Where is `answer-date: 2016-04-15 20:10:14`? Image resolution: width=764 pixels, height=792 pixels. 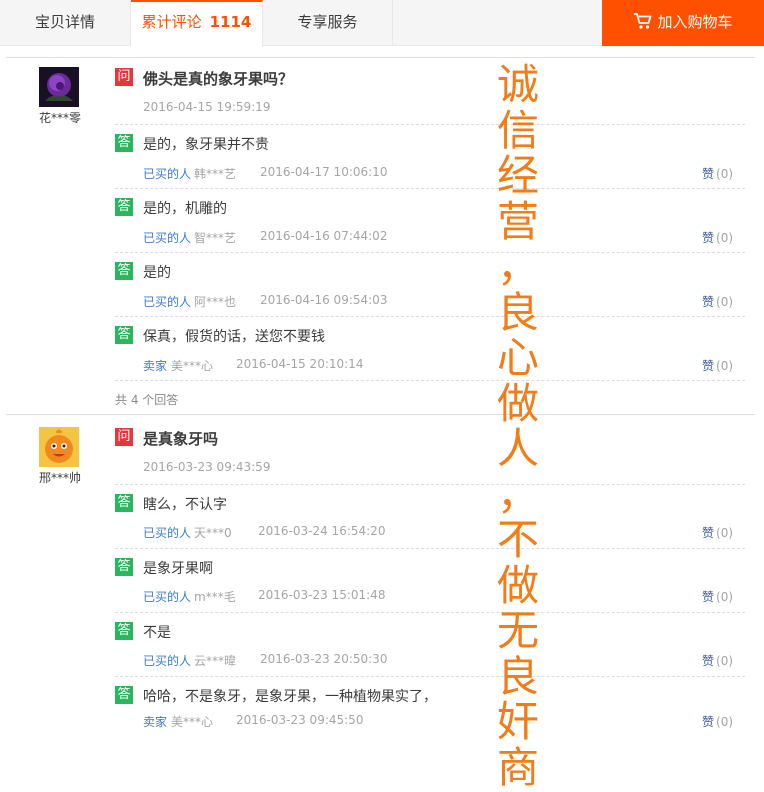 answer-date: 2016-04-15 20:10:14 is located at coordinates (300, 364).